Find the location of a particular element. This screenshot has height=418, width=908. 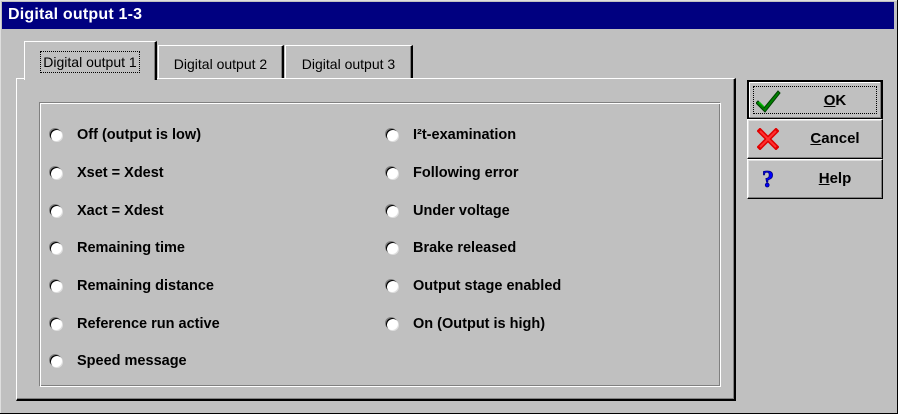

tab-digital-output-2: Digital output 2 is located at coordinates (221, 61).